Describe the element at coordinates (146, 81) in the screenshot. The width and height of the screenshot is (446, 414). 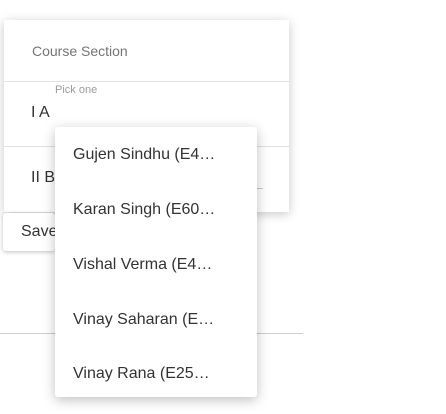
I see `divider` at that location.